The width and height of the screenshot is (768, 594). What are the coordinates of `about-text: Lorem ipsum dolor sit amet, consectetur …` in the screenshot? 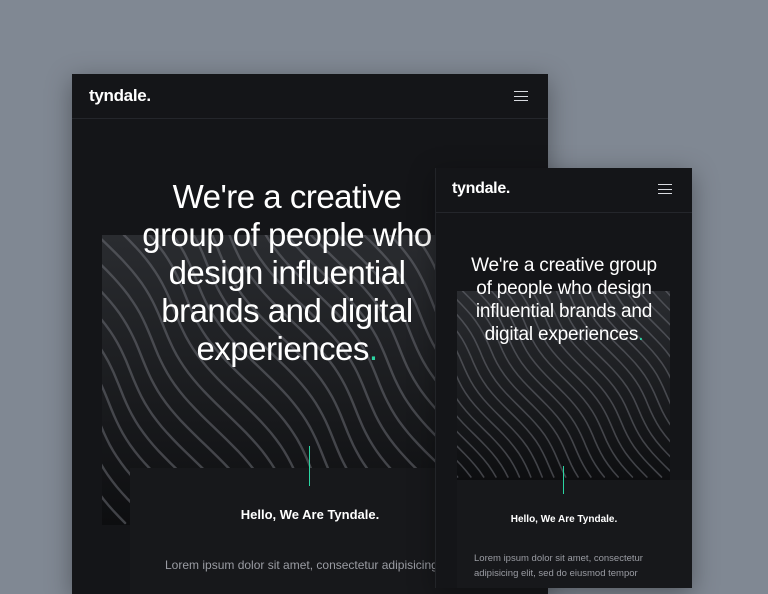 It's located at (558, 566).